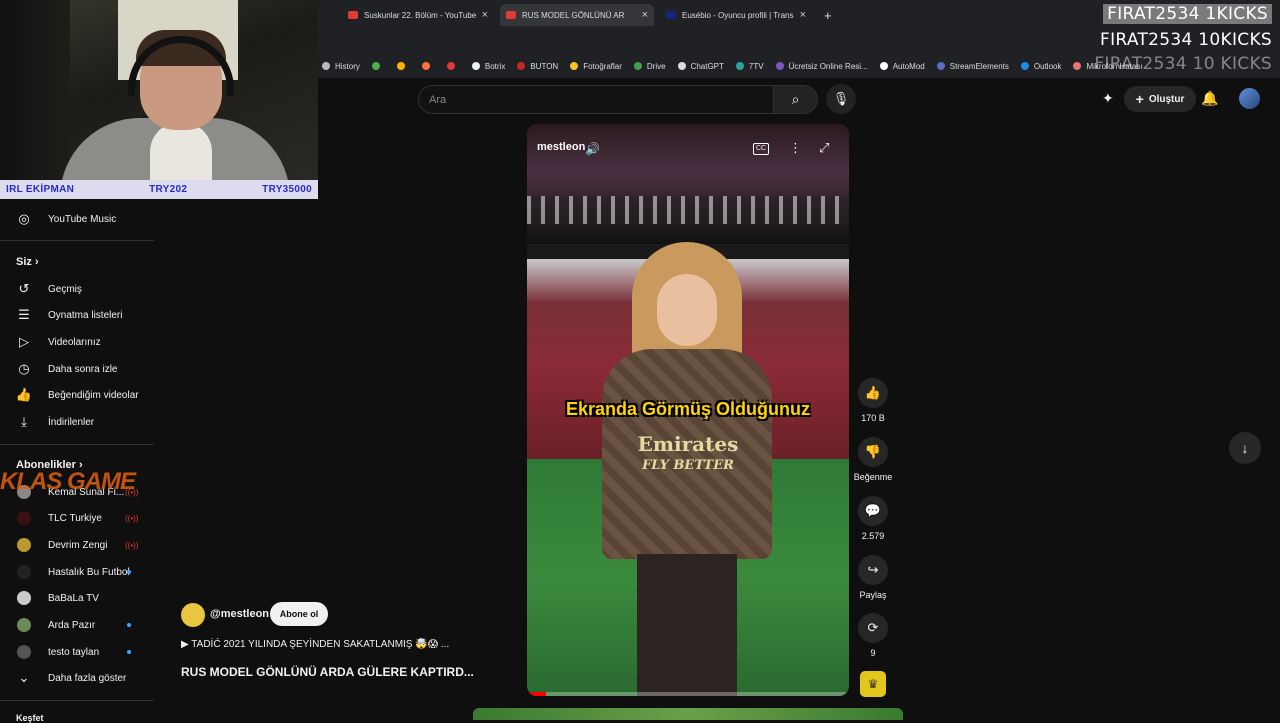 This screenshot has width=1280, height=723. Describe the element at coordinates (596, 99) in the screenshot. I see `search-input: Ara` at that location.